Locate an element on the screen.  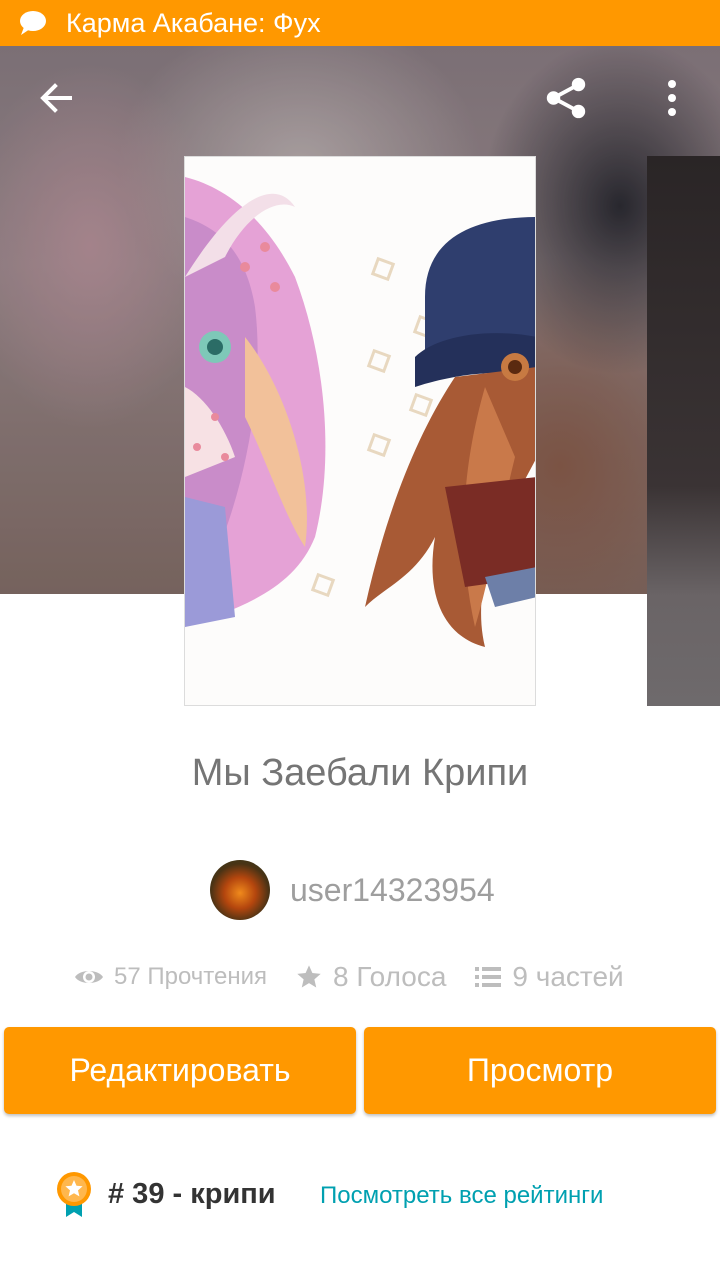
reads-stat: 57 Прочтения is located at coordinates (170, 977).